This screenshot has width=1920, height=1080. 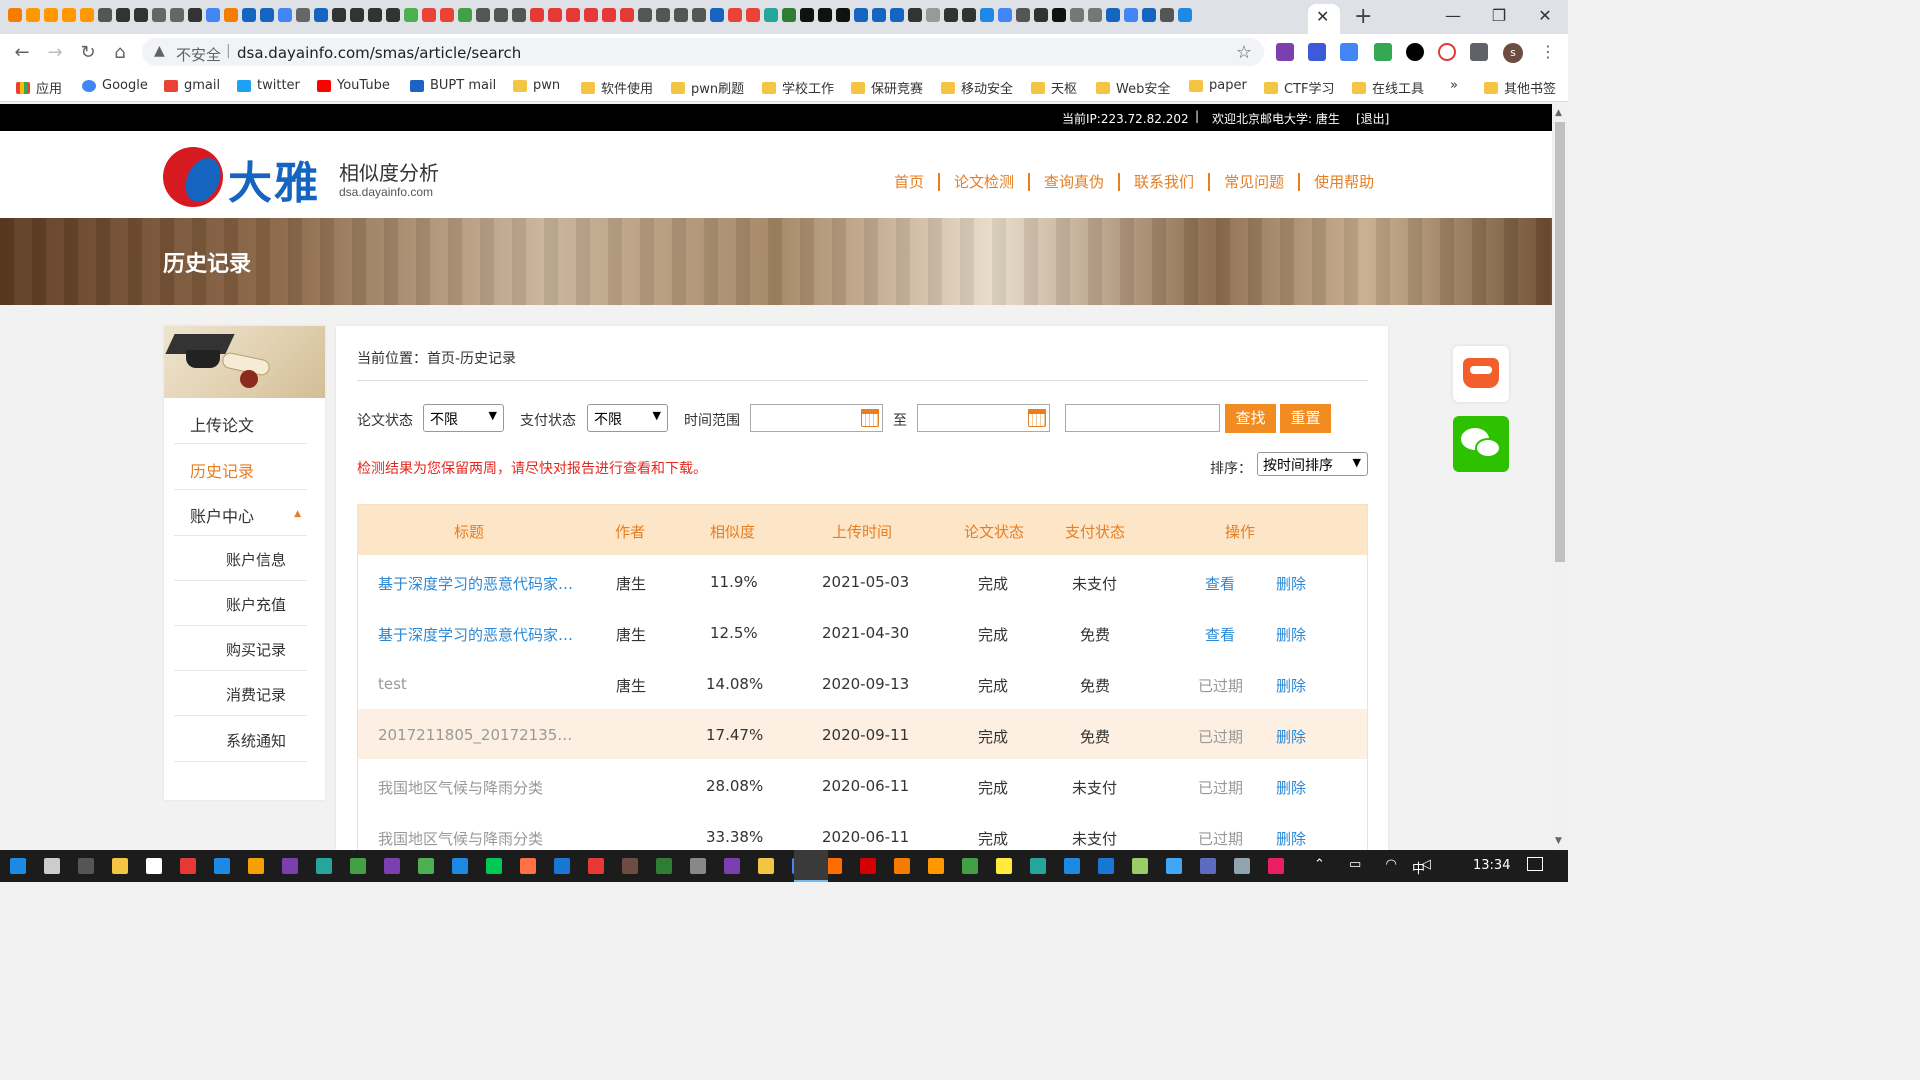 I want to click on nav-home: 首页, so click(x=910, y=182).